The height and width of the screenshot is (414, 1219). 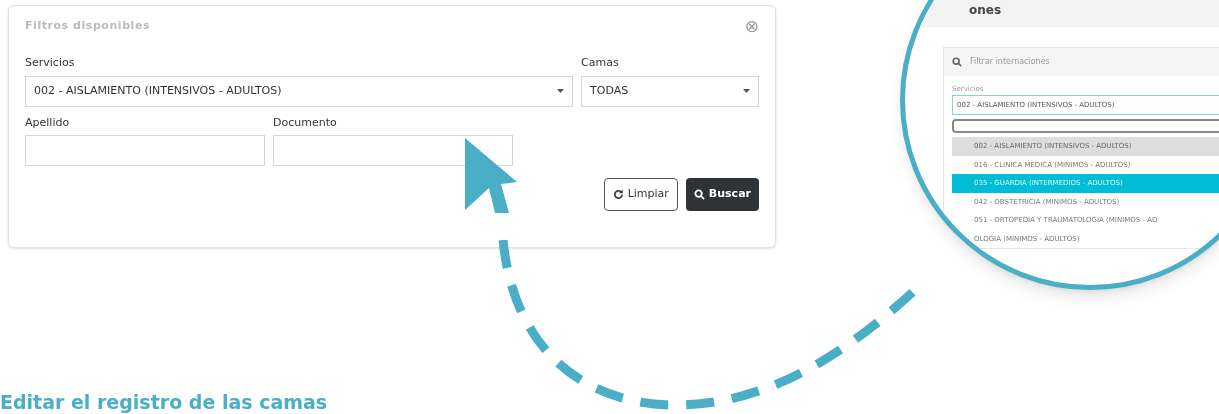 What do you see at coordinates (722, 194) in the screenshot?
I see `search-button: Buscar` at bounding box center [722, 194].